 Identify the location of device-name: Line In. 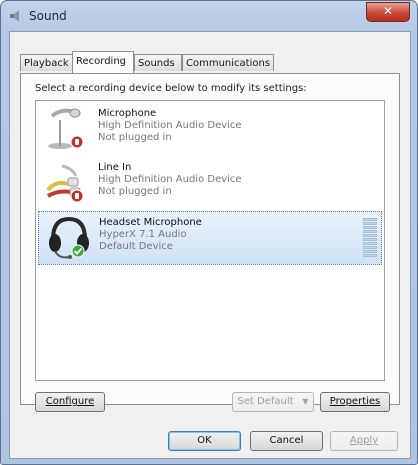
(115, 167).